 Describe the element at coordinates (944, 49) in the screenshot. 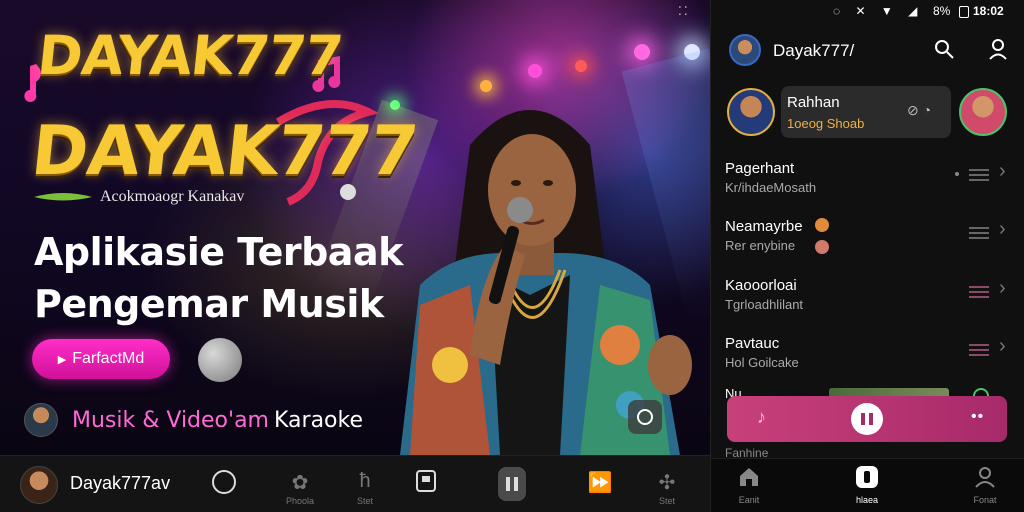

I see `search-icon` at that location.